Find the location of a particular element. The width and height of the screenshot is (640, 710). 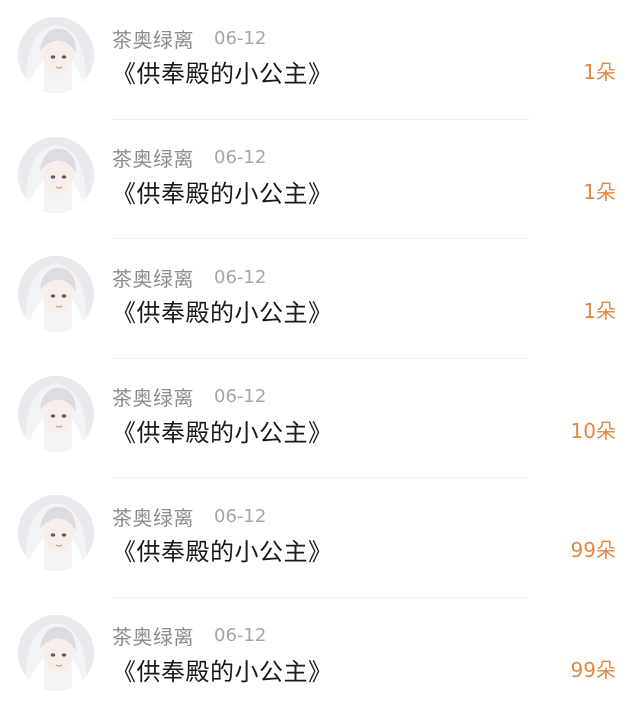

gift-count: 10朵 is located at coordinates (593, 430).